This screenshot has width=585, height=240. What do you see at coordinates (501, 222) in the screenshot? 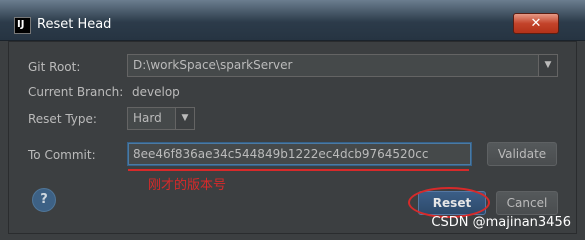
I see `watermark: CSDN @majinan3456` at bounding box center [501, 222].